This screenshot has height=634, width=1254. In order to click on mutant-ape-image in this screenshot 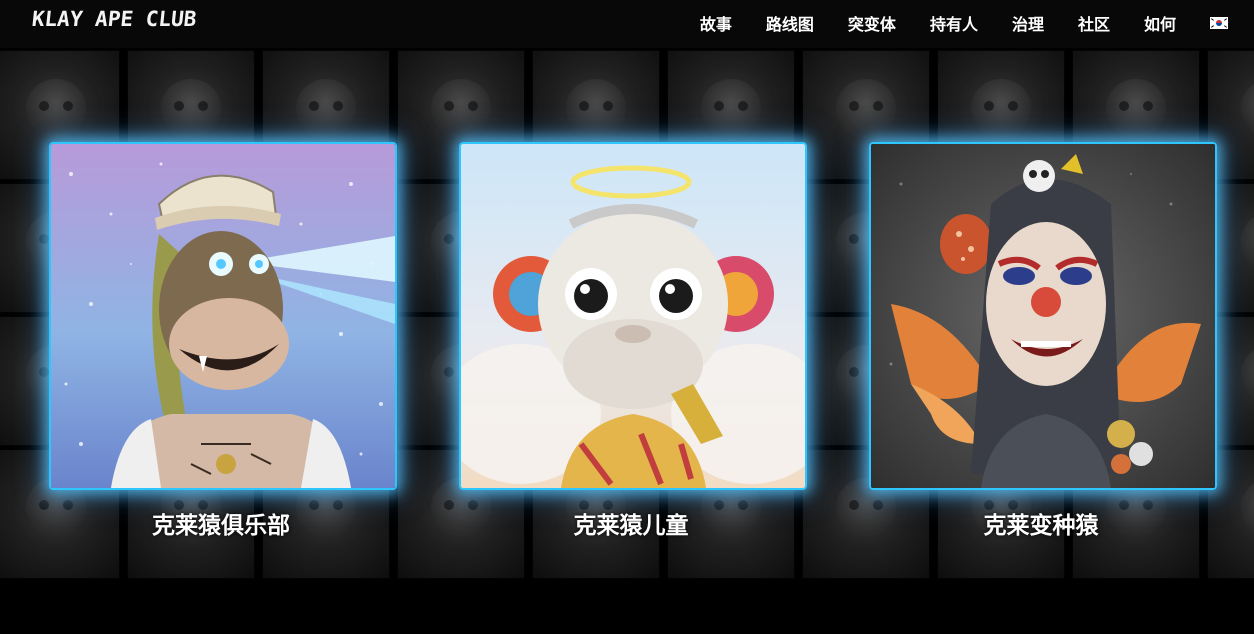, I will do `click(1043, 316)`.